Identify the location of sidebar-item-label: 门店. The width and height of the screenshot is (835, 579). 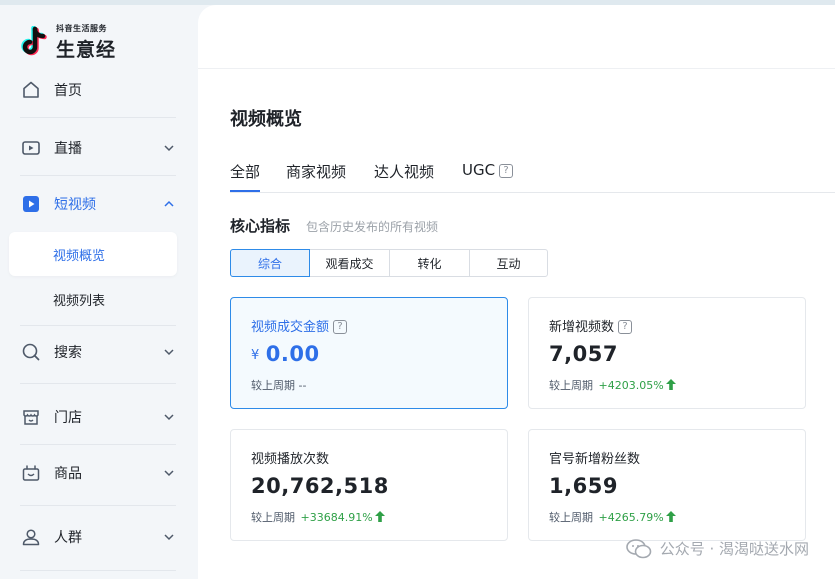
(68, 418).